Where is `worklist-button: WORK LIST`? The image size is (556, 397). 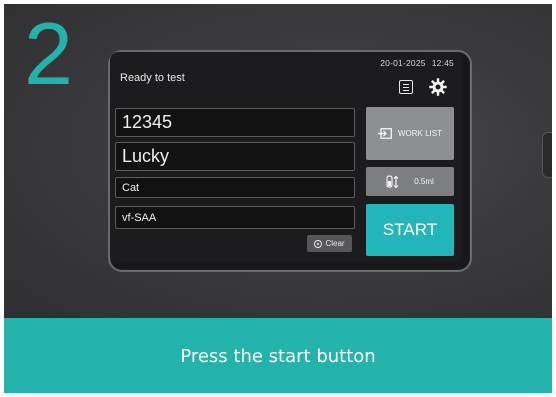
worklist-button: WORK LIST is located at coordinates (410, 133).